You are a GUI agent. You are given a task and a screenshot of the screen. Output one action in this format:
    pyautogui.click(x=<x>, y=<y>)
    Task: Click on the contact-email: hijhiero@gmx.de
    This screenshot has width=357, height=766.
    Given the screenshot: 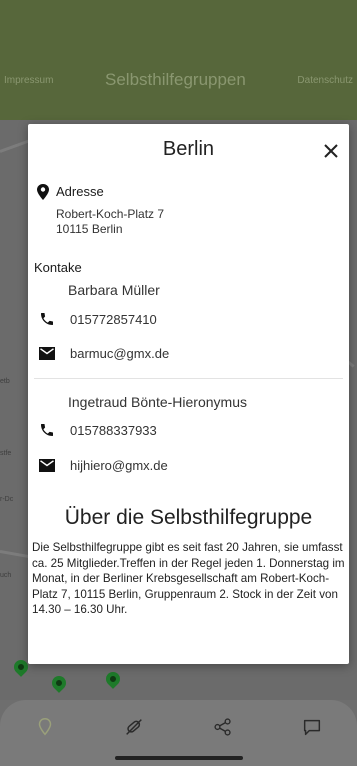 What is the action you would take?
    pyautogui.click(x=119, y=465)
    